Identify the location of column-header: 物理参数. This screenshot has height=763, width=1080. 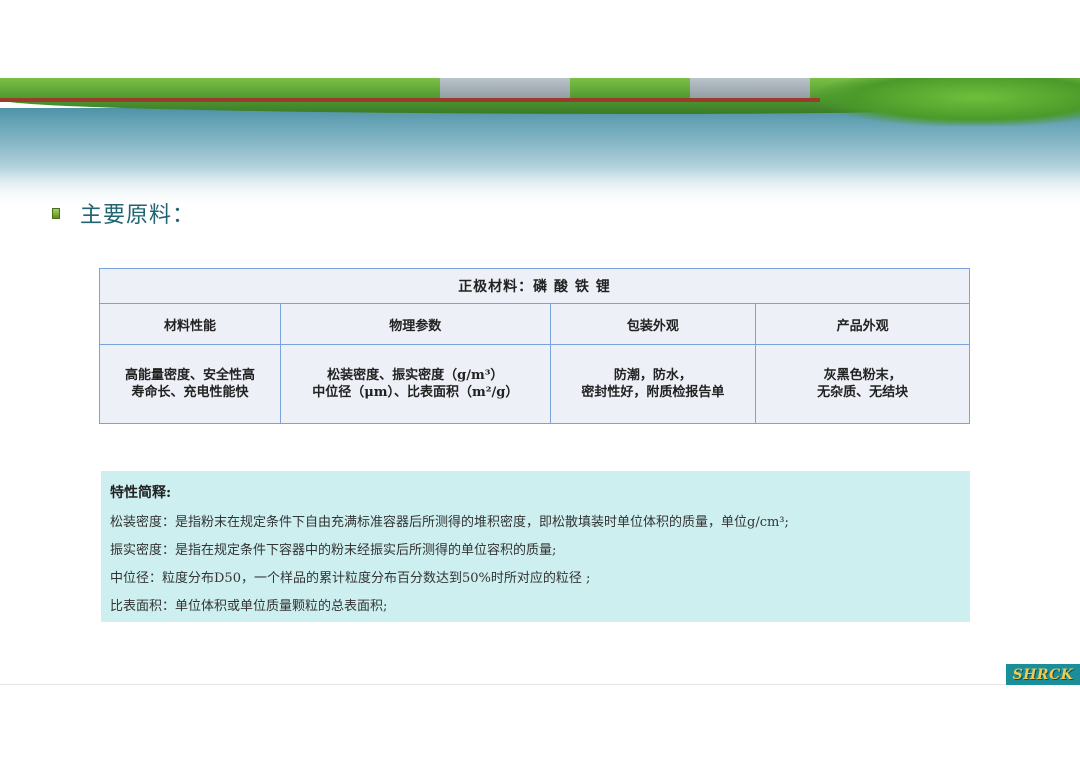
(415, 324).